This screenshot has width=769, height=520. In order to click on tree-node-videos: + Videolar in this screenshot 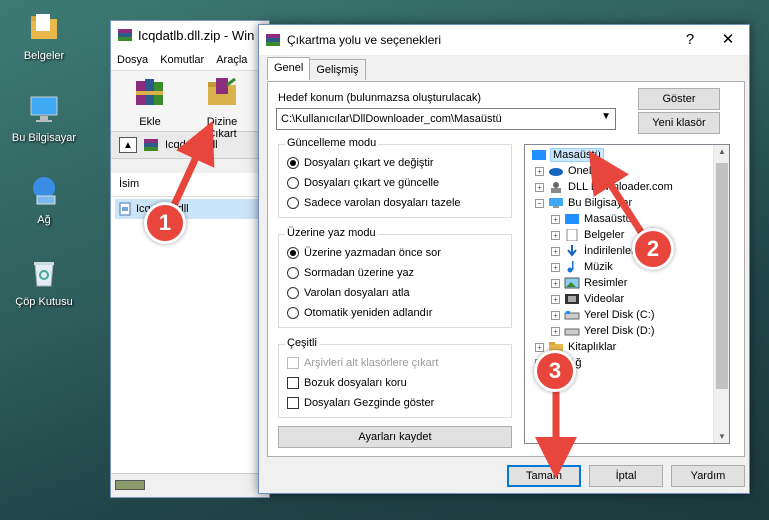, I will do `click(587, 299)`.